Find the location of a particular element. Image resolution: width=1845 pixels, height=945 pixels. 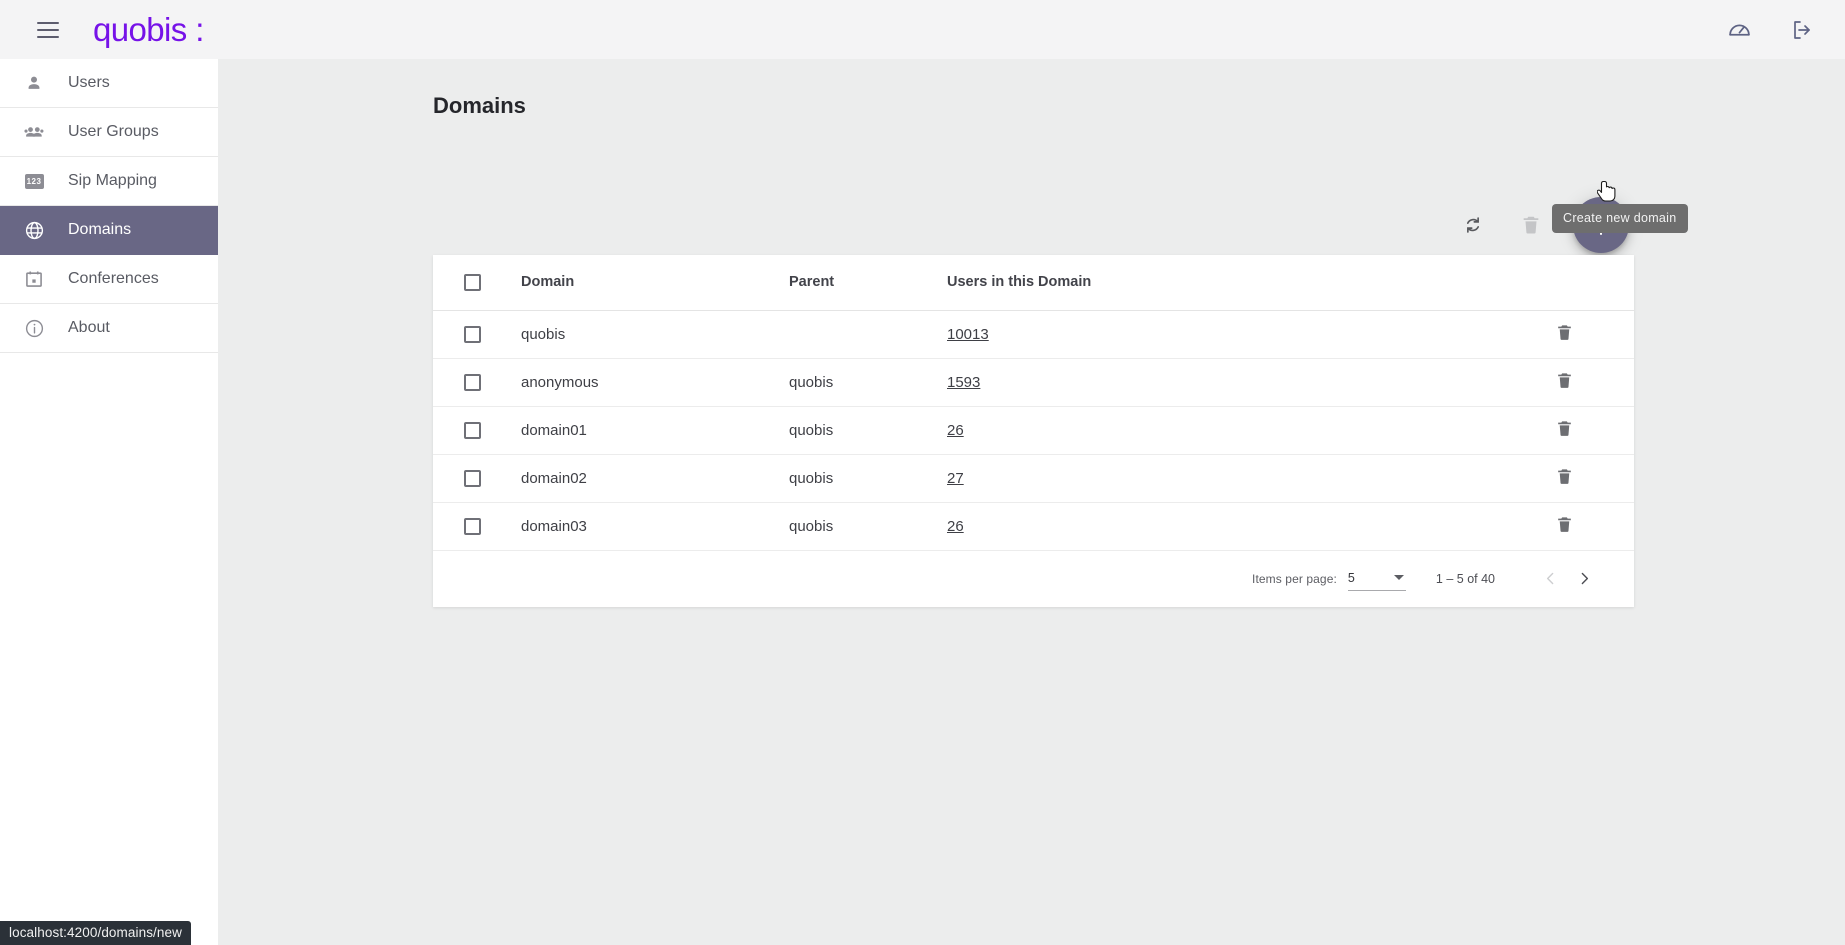

table-row: anonymous quobis 1593 is located at coordinates (1033, 382).